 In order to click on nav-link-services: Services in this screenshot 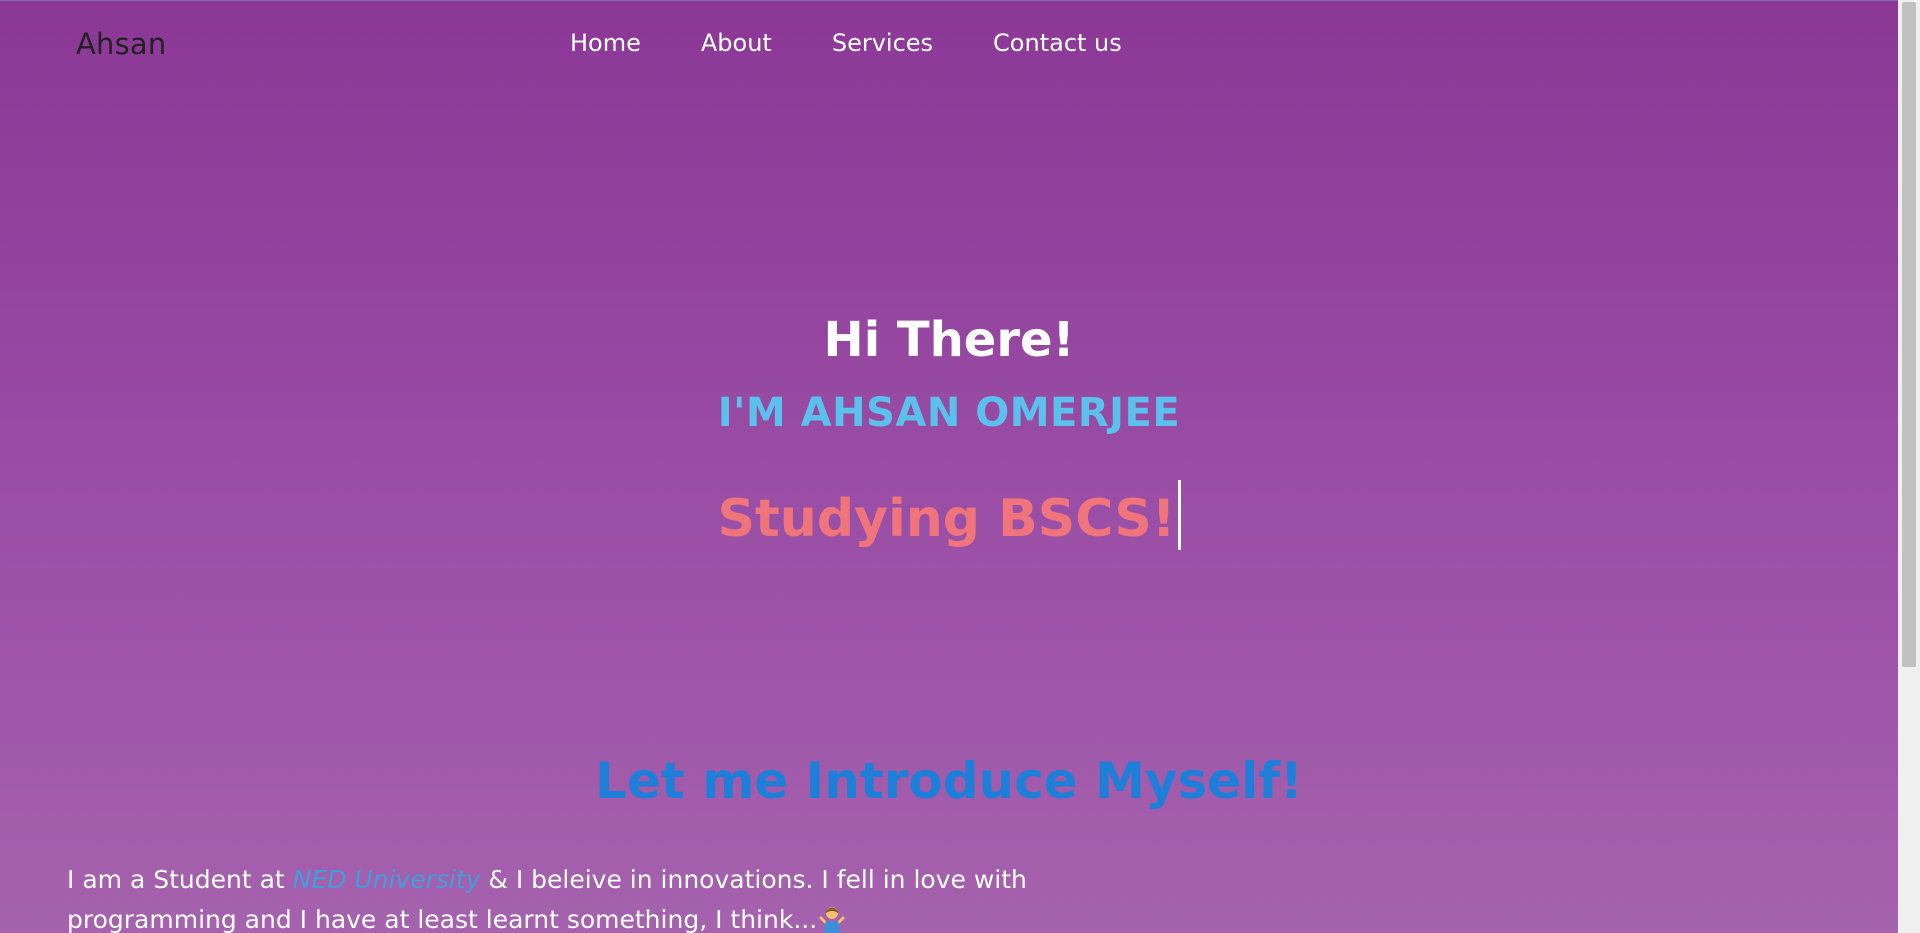, I will do `click(882, 43)`.